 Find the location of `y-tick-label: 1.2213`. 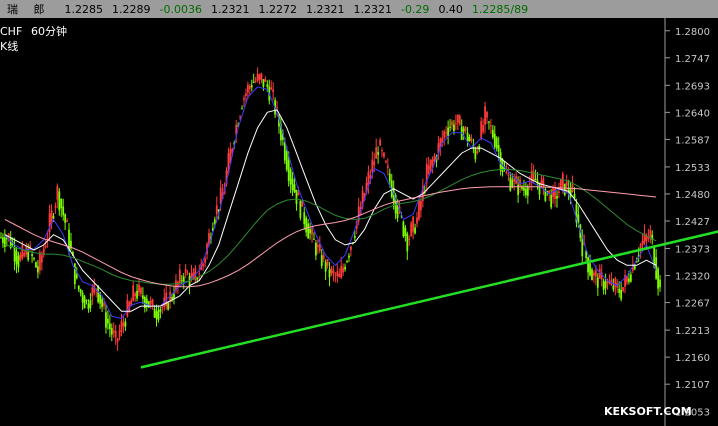

y-tick-label: 1.2213 is located at coordinates (692, 331).